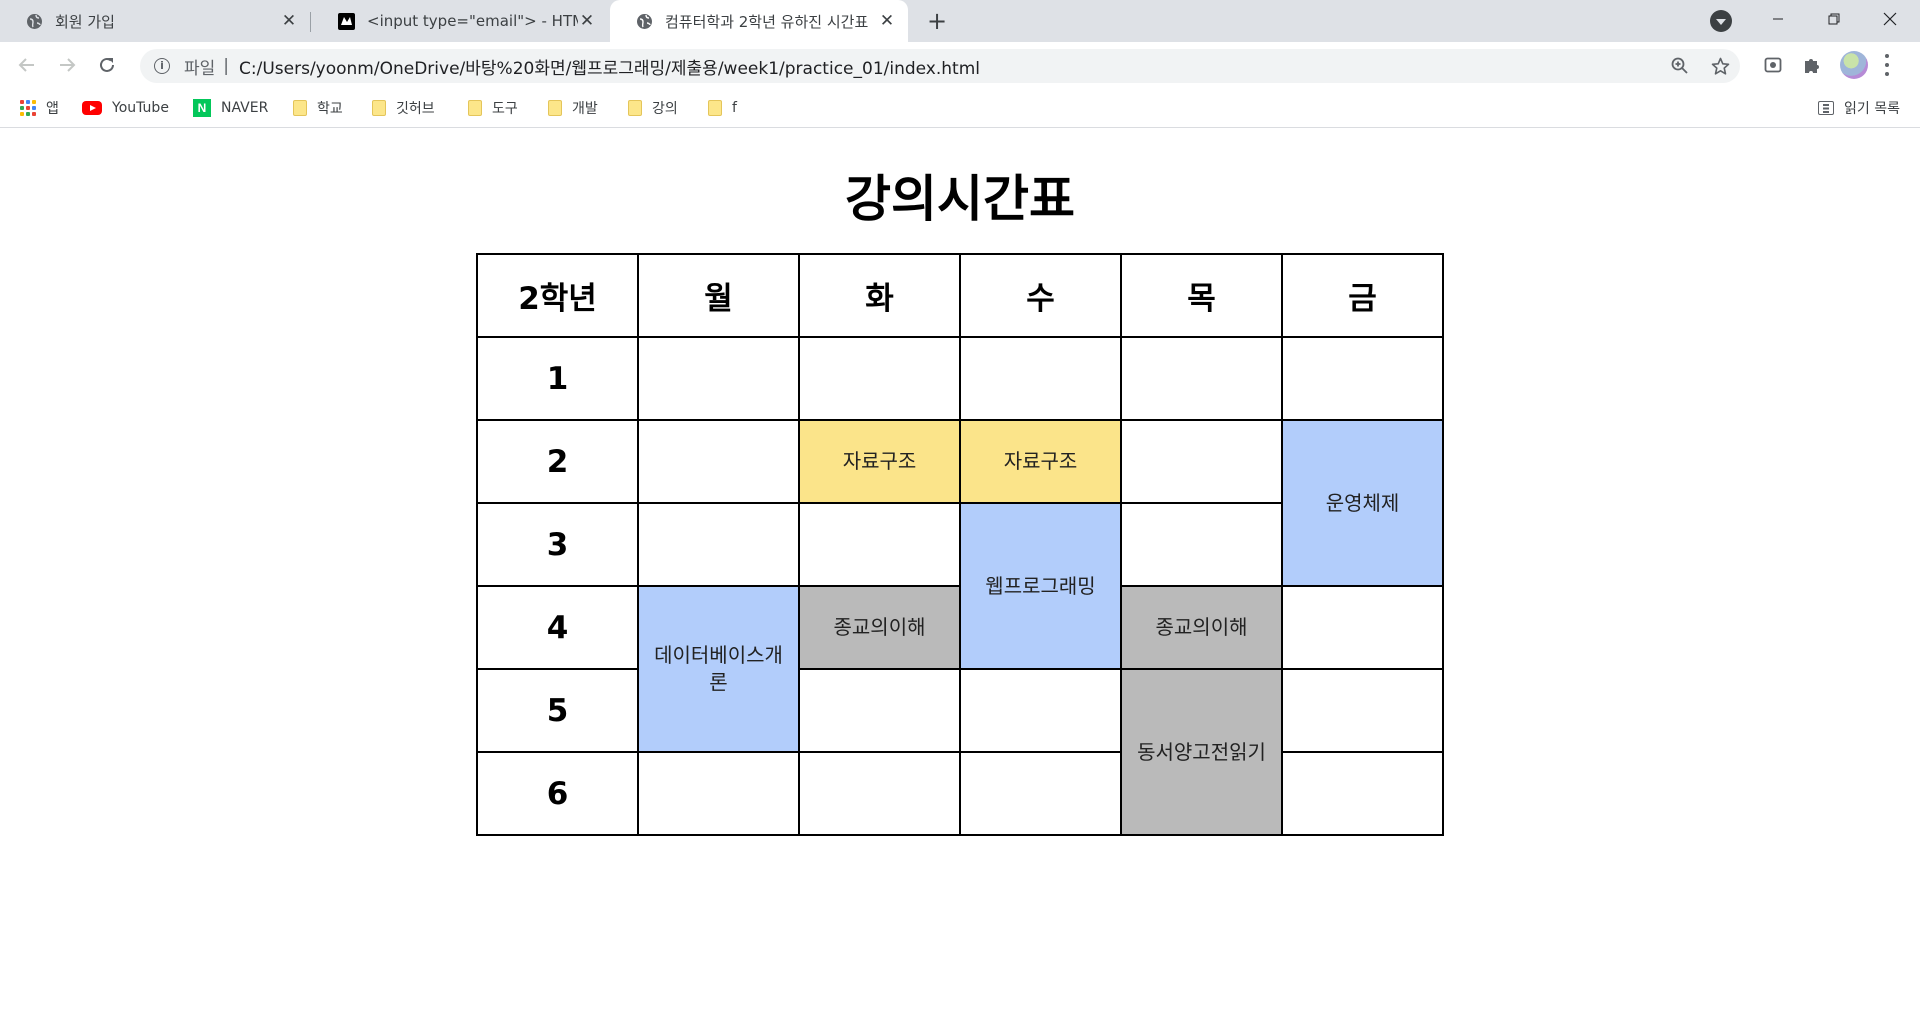 This screenshot has width=1920, height=1024. Describe the element at coordinates (1854, 65) in the screenshot. I see `profile-avatar` at that location.